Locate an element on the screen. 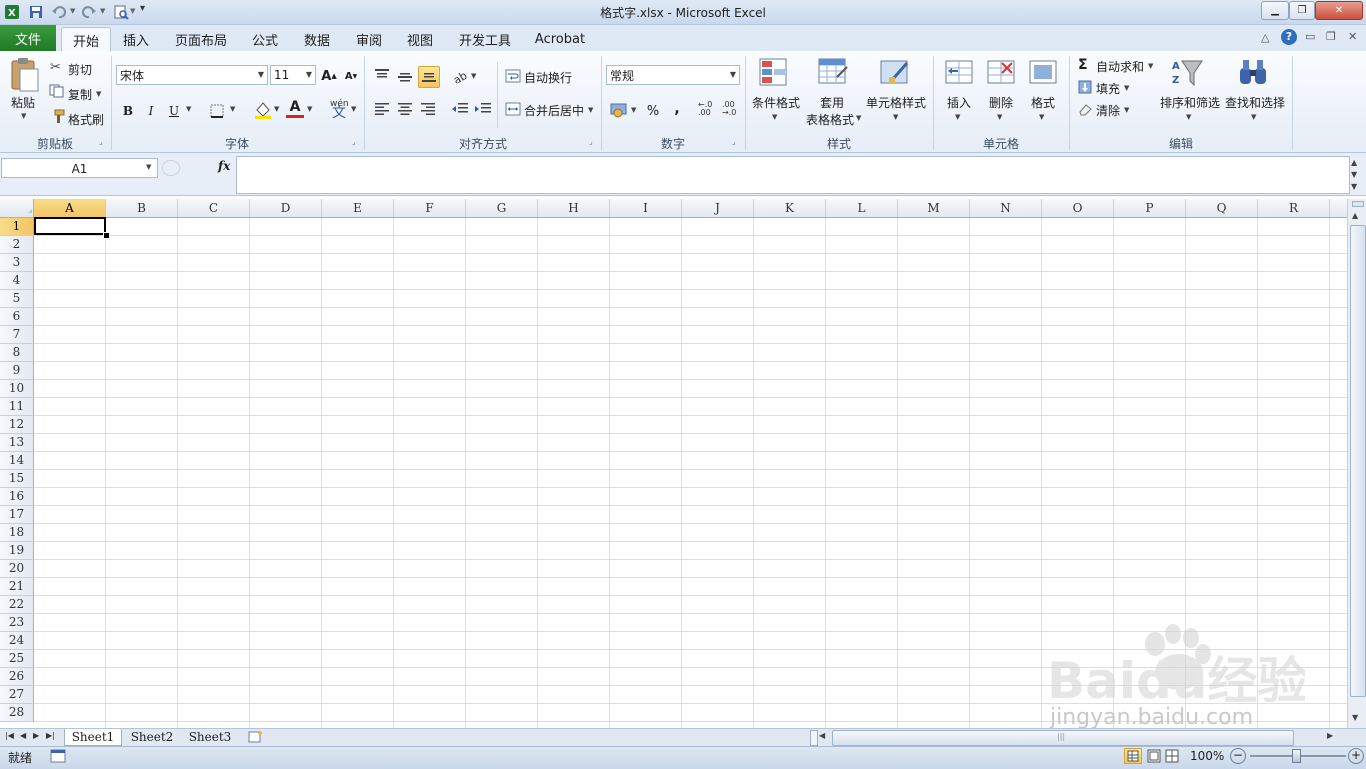 This screenshot has width=1366, height=769. restore-button: ❐ is located at coordinates (1302, 10).